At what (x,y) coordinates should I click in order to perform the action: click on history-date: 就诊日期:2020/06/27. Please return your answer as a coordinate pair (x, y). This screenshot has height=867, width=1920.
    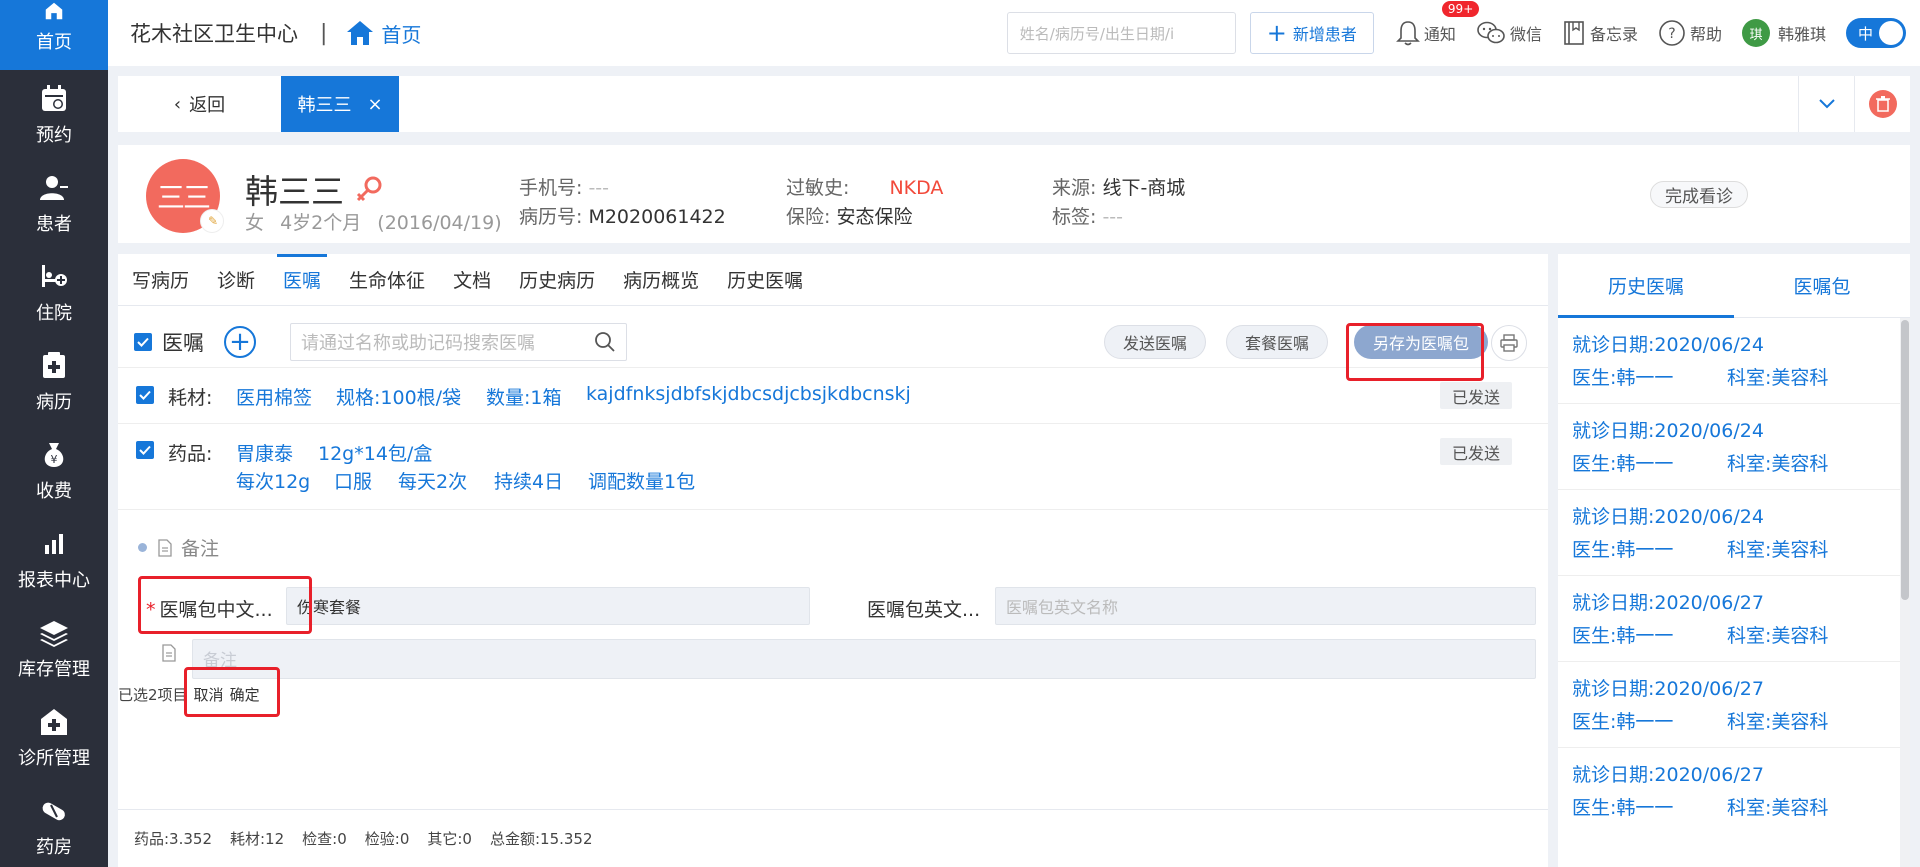
    Looking at the image, I should click on (1668, 603).